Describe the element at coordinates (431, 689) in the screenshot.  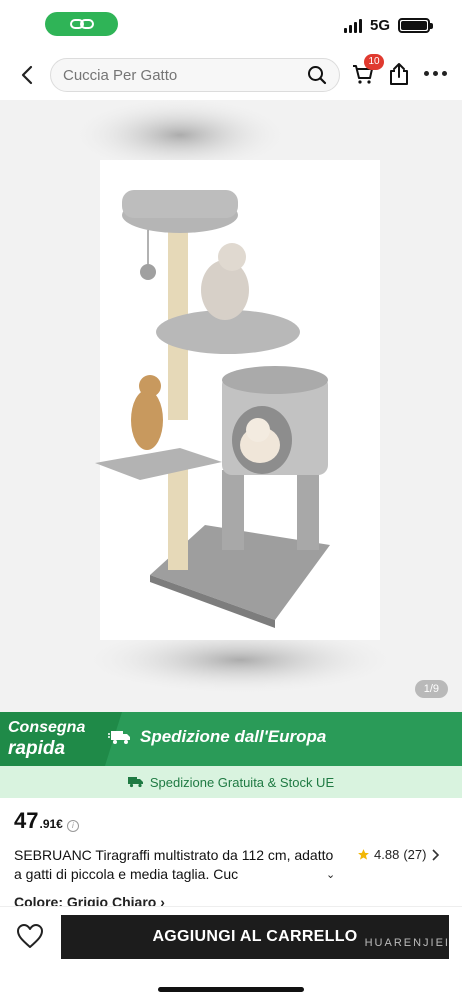
I see `image-counter: 1/9` at that location.